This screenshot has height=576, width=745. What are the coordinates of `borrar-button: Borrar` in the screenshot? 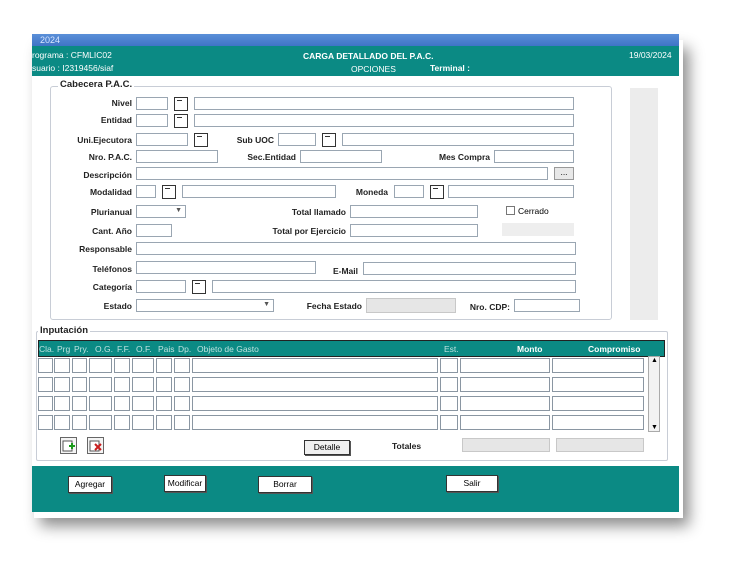 It's located at (285, 484).